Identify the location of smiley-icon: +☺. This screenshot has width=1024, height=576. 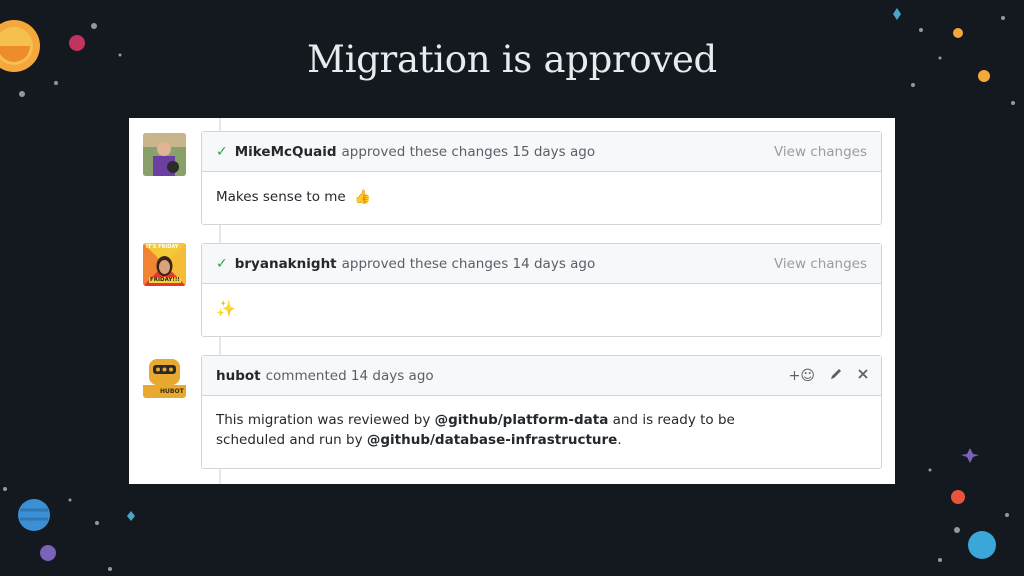
(802, 376).